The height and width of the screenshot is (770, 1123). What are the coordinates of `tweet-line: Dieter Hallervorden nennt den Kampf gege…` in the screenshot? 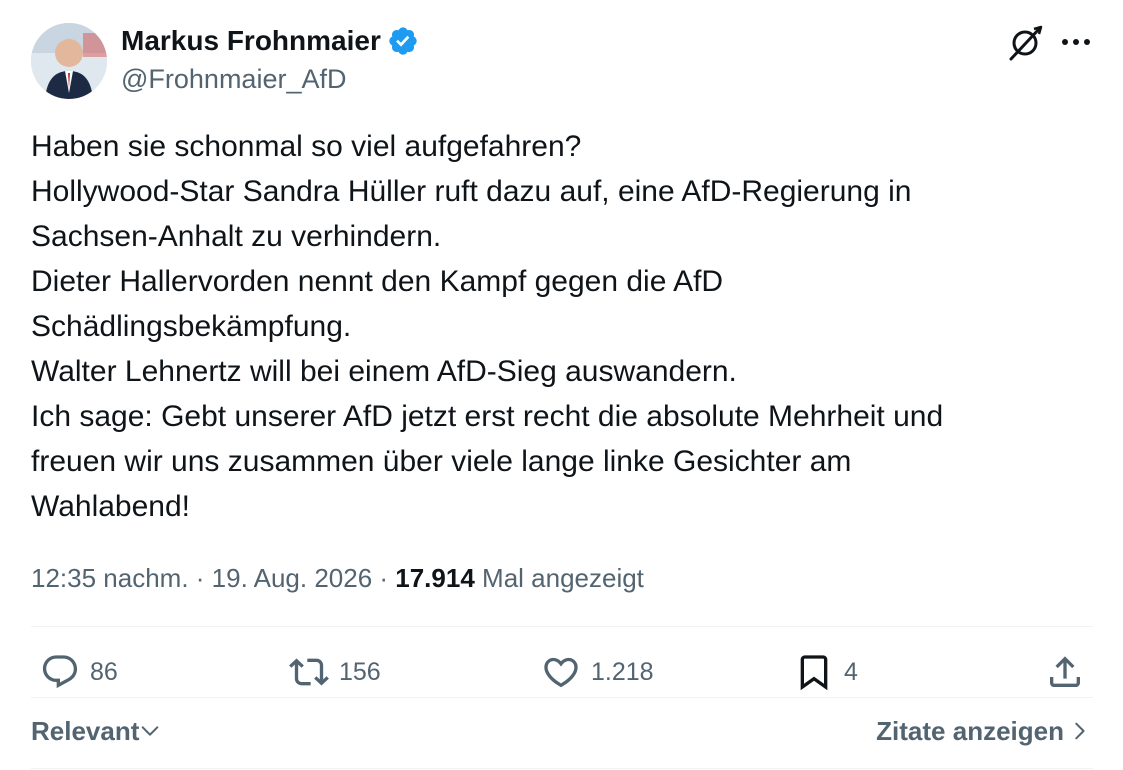 It's located at (377, 281).